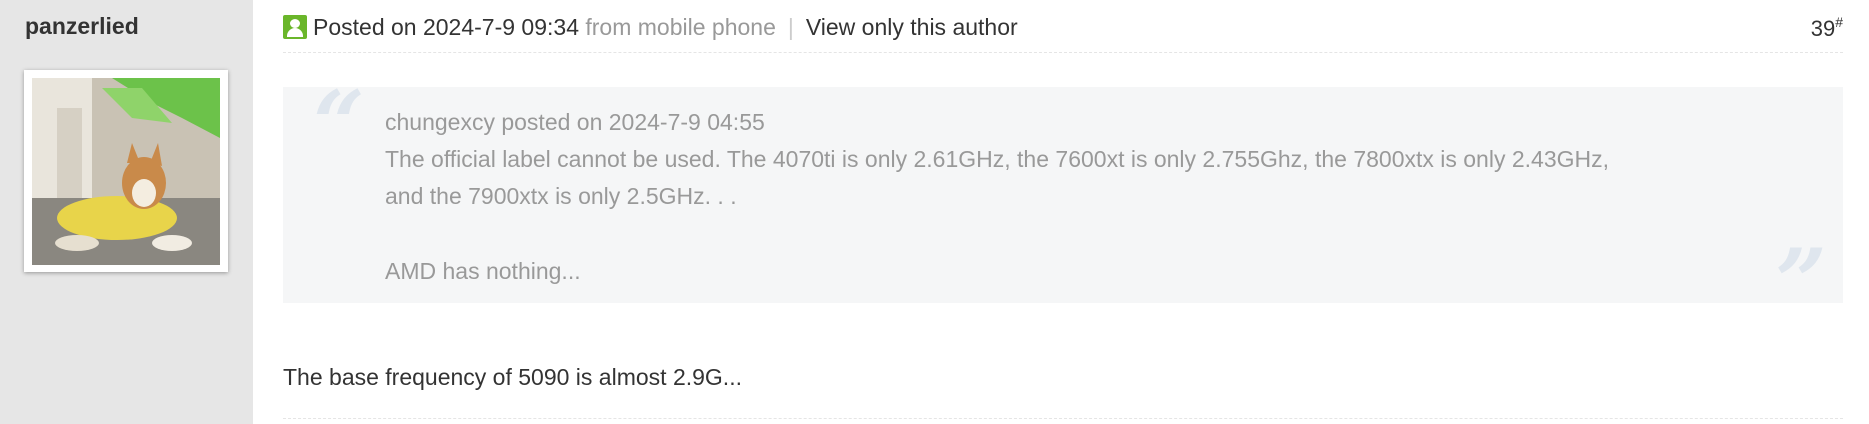 This screenshot has width=1869, height=424. I want to click on post-divider, so click(1063, 418).